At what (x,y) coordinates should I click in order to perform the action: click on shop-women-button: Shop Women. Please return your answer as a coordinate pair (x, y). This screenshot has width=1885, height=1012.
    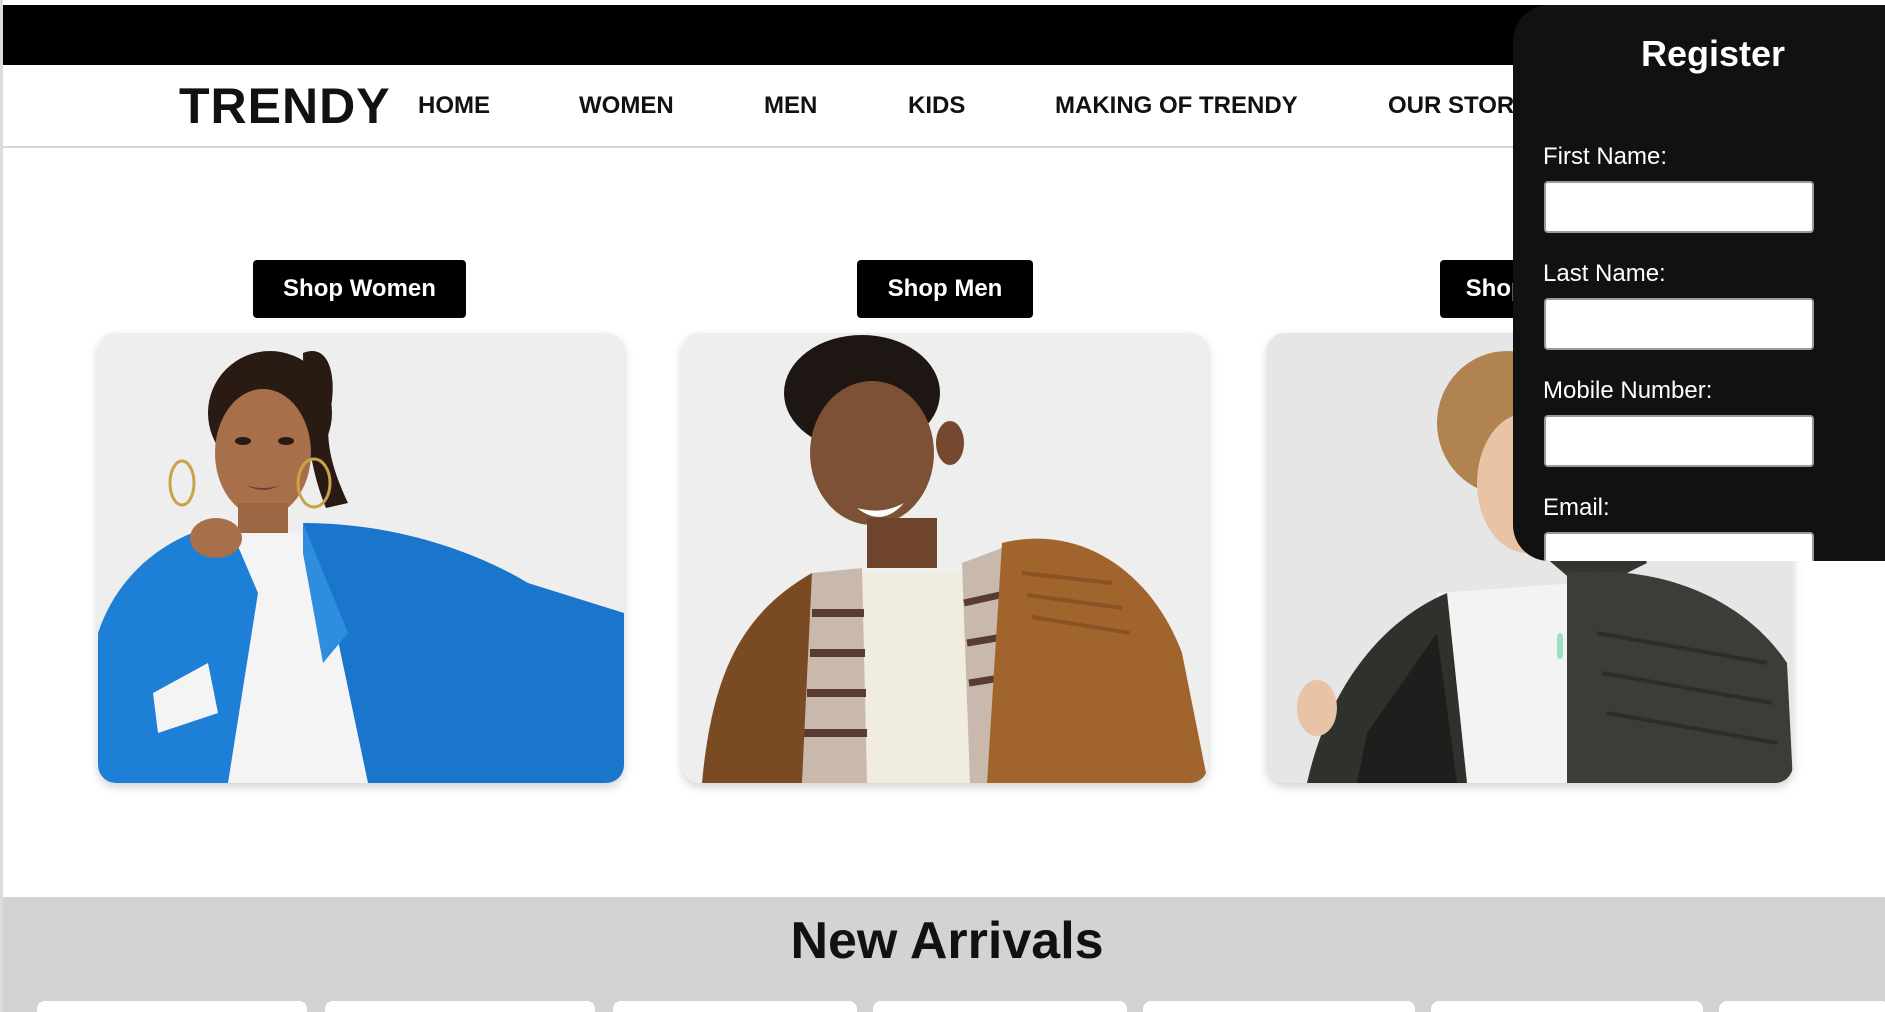
    Looking at the image, I should click on (359, 289).